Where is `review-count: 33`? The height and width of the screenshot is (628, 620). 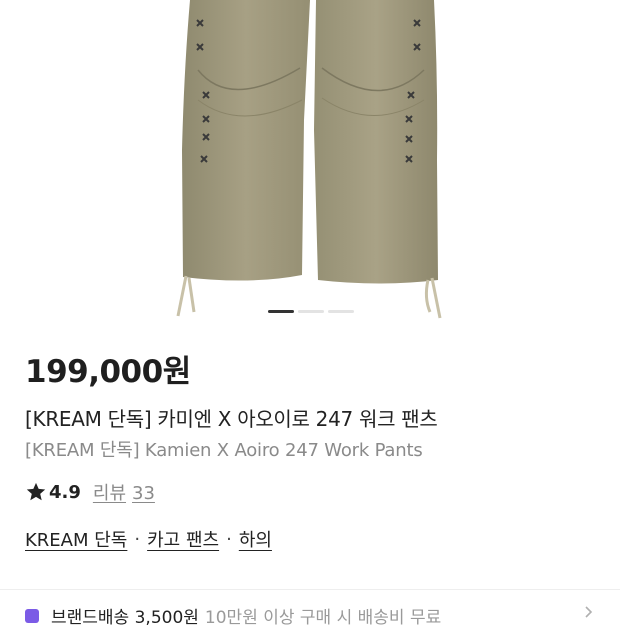 review-count: 33 is located at coordinates (143, 493).